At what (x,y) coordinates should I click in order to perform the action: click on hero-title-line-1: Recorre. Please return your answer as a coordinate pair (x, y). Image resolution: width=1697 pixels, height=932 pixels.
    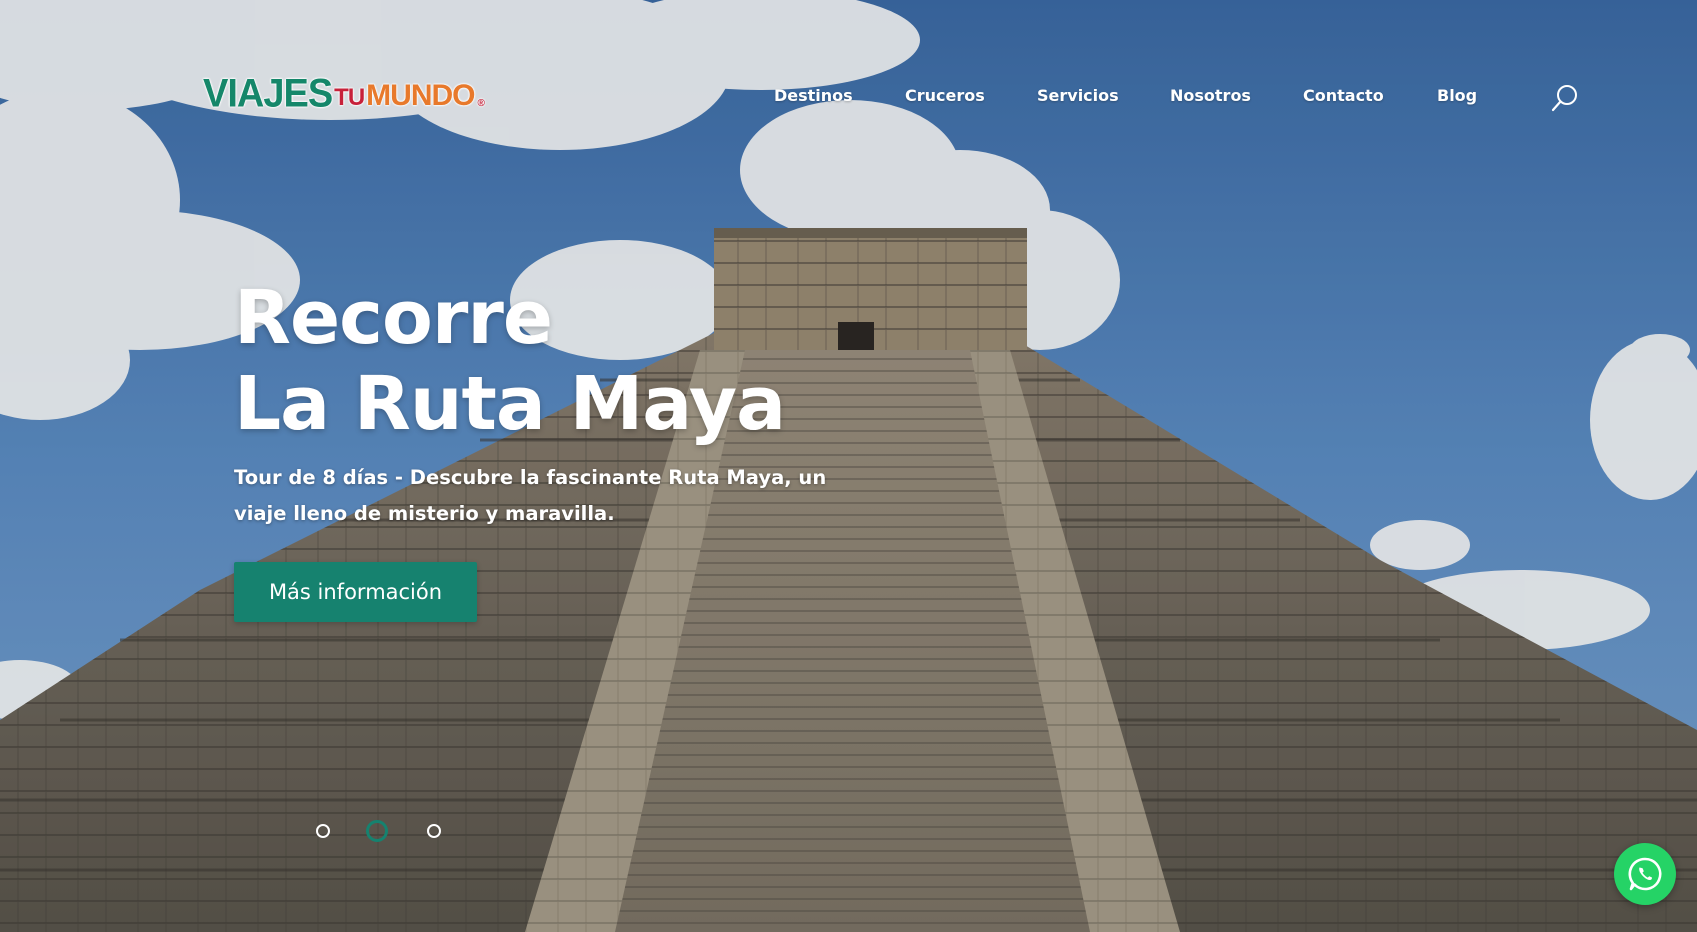
    Looking at the image, I should click on (393, 318).